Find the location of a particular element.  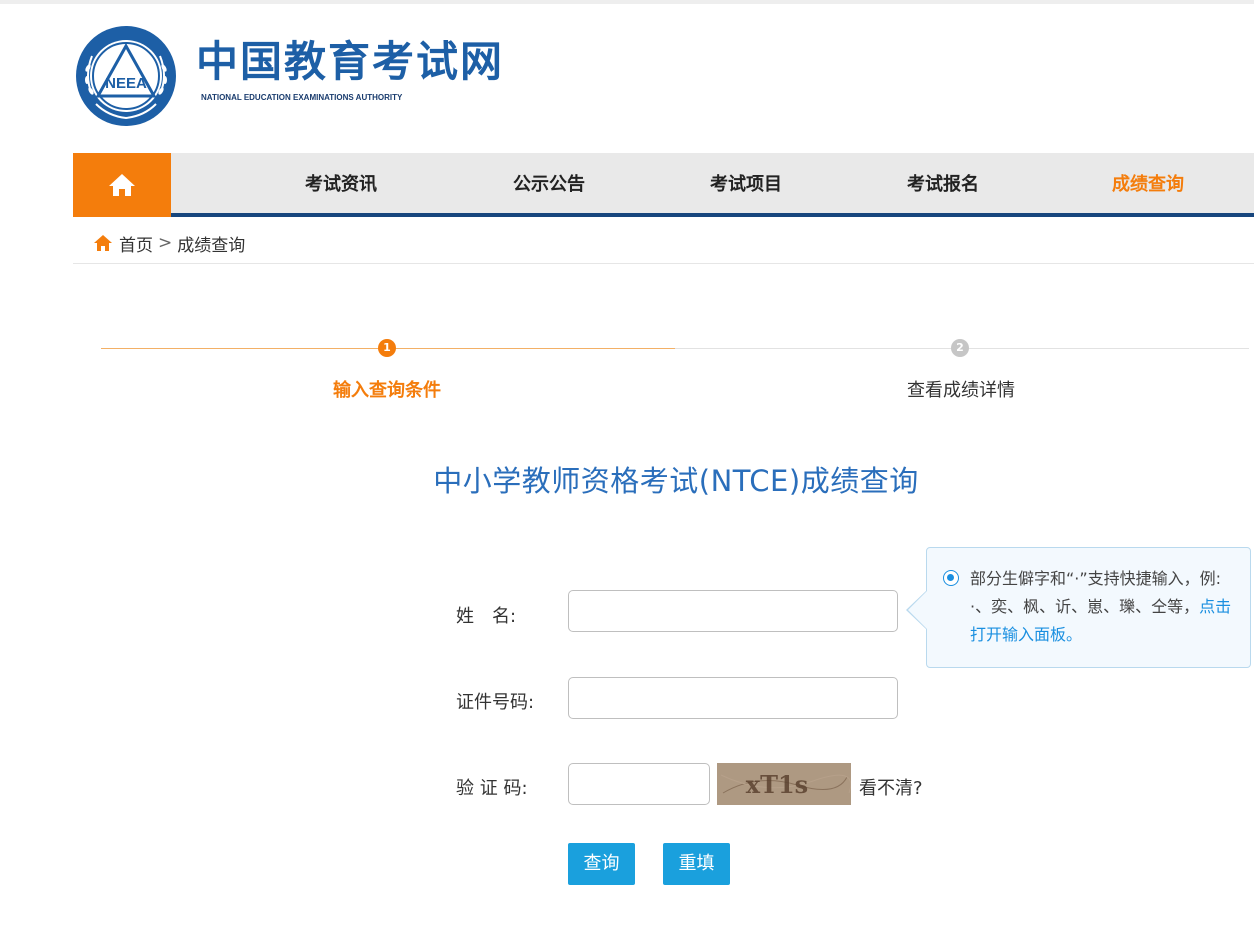

home-icon is located at coordinates (122, 185).